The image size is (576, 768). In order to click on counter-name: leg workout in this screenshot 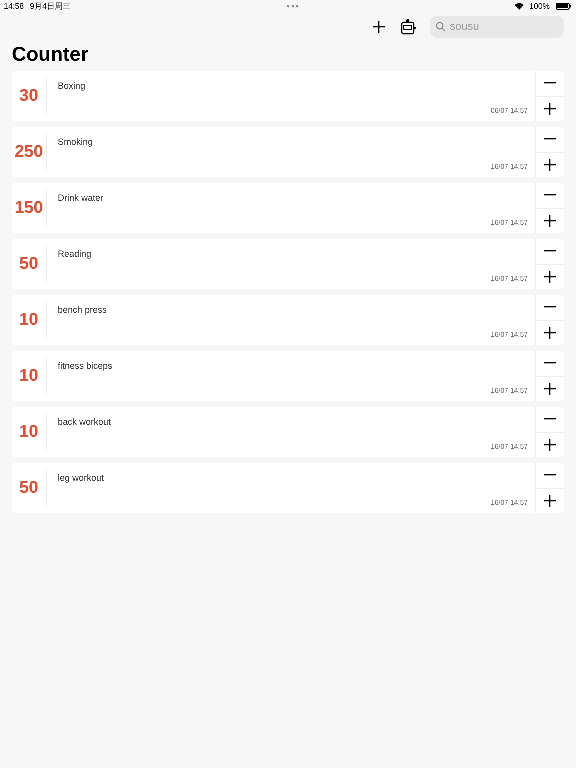, I will do `click(82, 478)`.